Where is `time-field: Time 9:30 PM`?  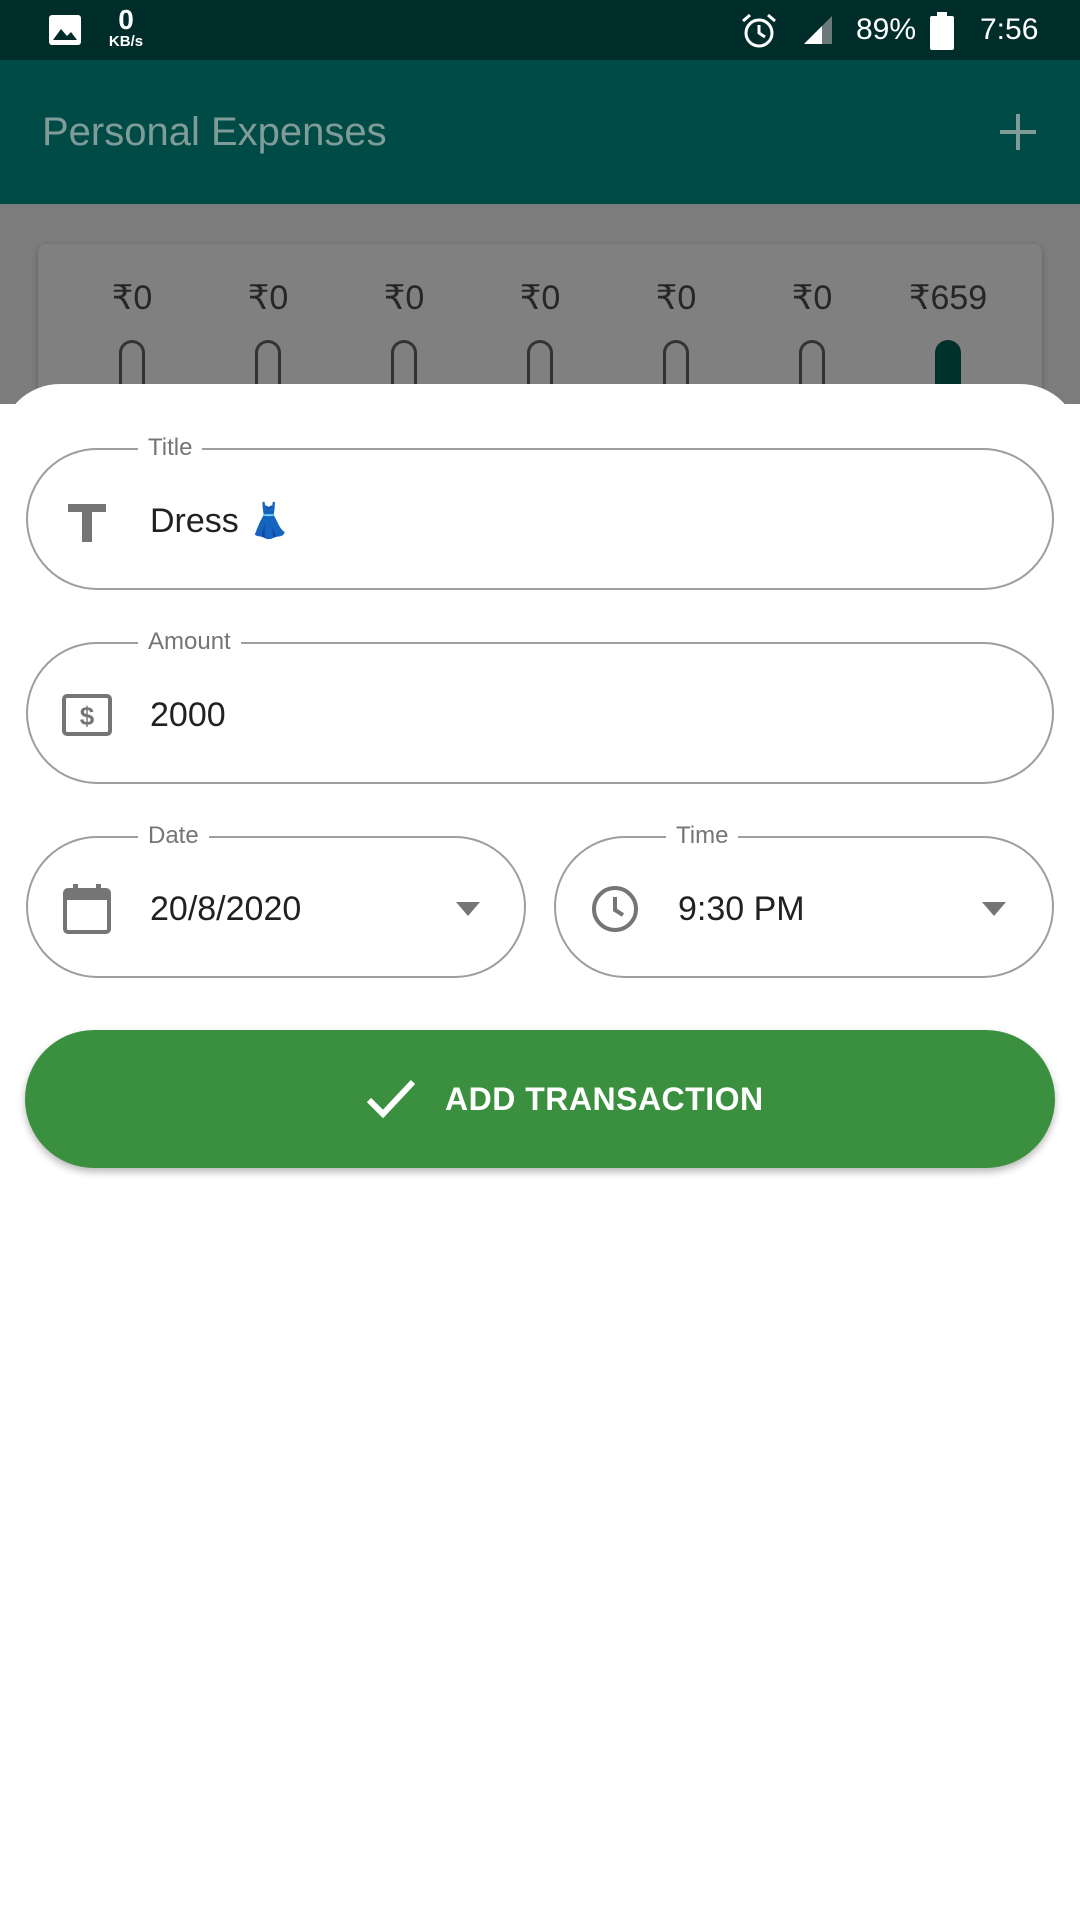 time-field: Time 9:30 PM is located at coordinates (804, 899).